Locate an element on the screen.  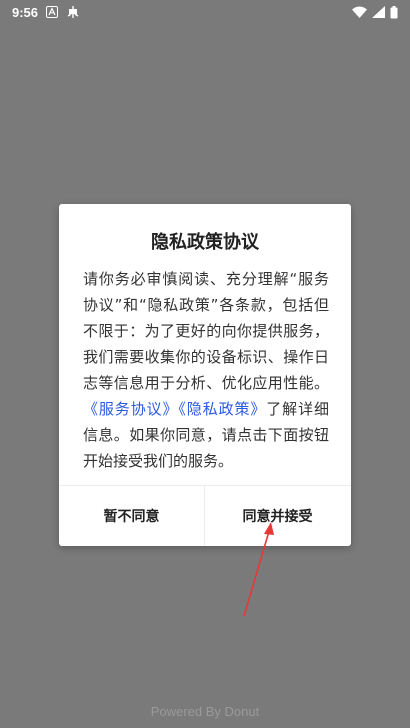
accept-button: 同意并接受 is located at coordinates (277, 516).